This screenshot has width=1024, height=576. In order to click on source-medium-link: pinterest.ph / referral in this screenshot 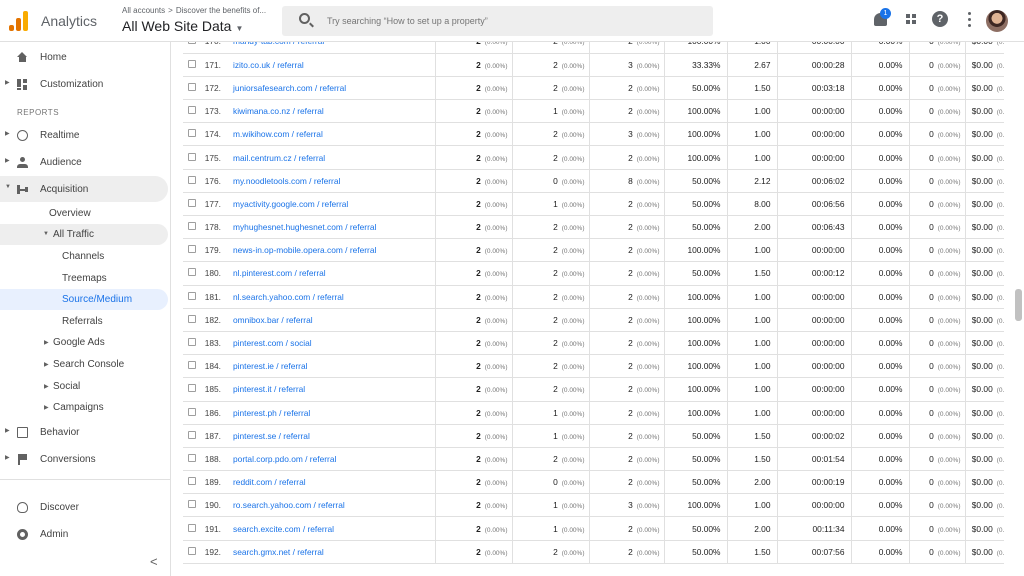, I will do `click(330, 413)`.